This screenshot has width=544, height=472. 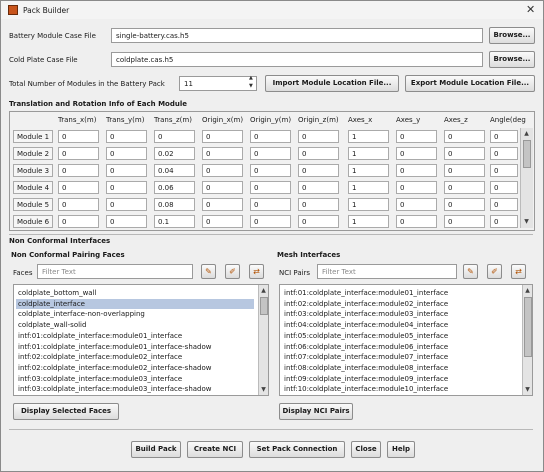 What do you see at coordinates (263, 340) in the screenshot?
I see `faces-list-scrollbar: ▲ ▼` at bounding box center [263, 340].